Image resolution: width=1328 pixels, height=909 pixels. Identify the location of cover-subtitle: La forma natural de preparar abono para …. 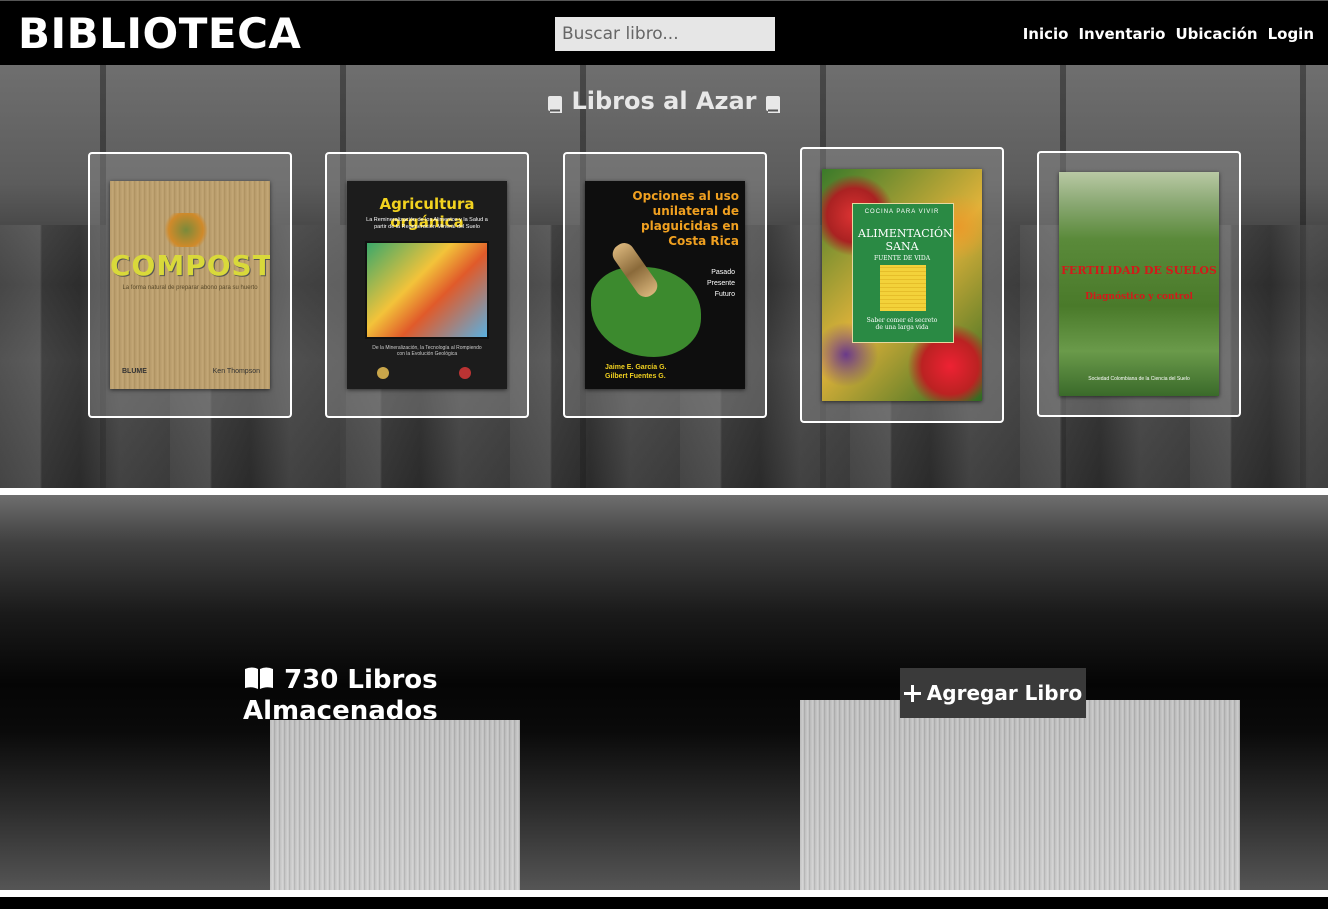
(190, 288).